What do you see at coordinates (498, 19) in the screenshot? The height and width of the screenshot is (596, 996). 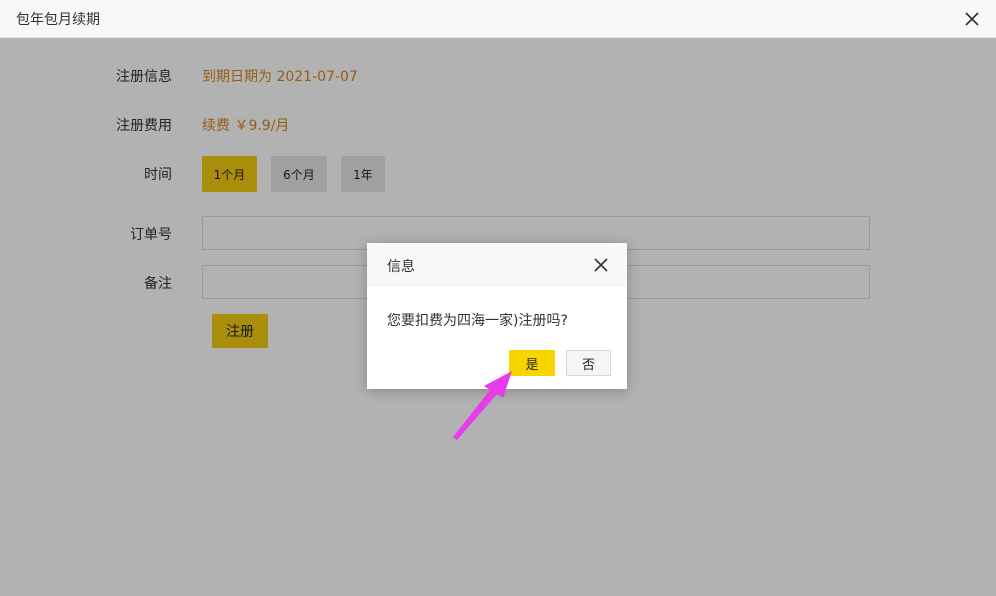 I see `window-titlebar: 包年包月续期` at bounding box center [498, 19].